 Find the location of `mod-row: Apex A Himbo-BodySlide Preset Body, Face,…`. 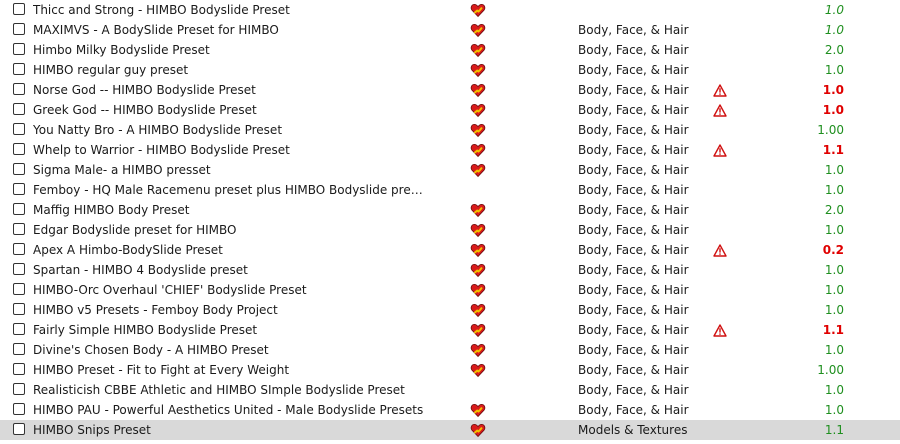

mod-row: Apex A Himbo-BodySlide Preset Body, Face,… is located at coordinates (450, 250).